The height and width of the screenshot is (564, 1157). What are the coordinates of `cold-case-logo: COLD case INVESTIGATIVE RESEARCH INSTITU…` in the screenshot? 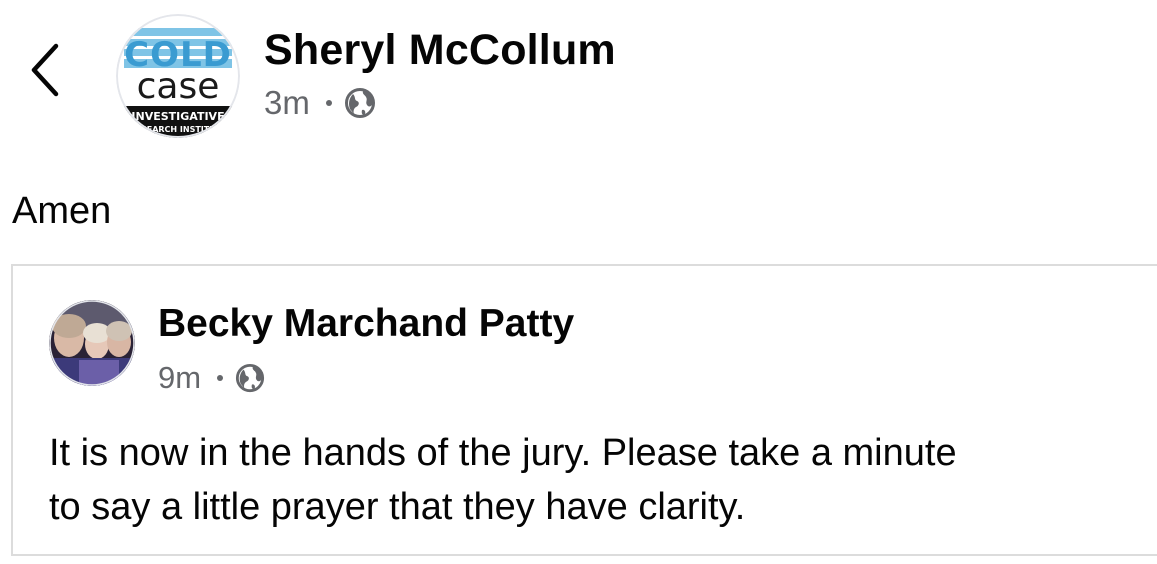 It's located at (178, 76).